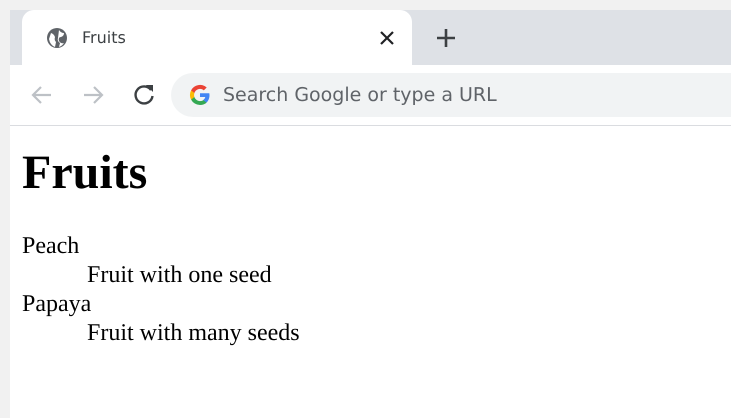 This screenshot has width=731, height=418. I want to click on browser-tab: Fruits, so click(217, 37).